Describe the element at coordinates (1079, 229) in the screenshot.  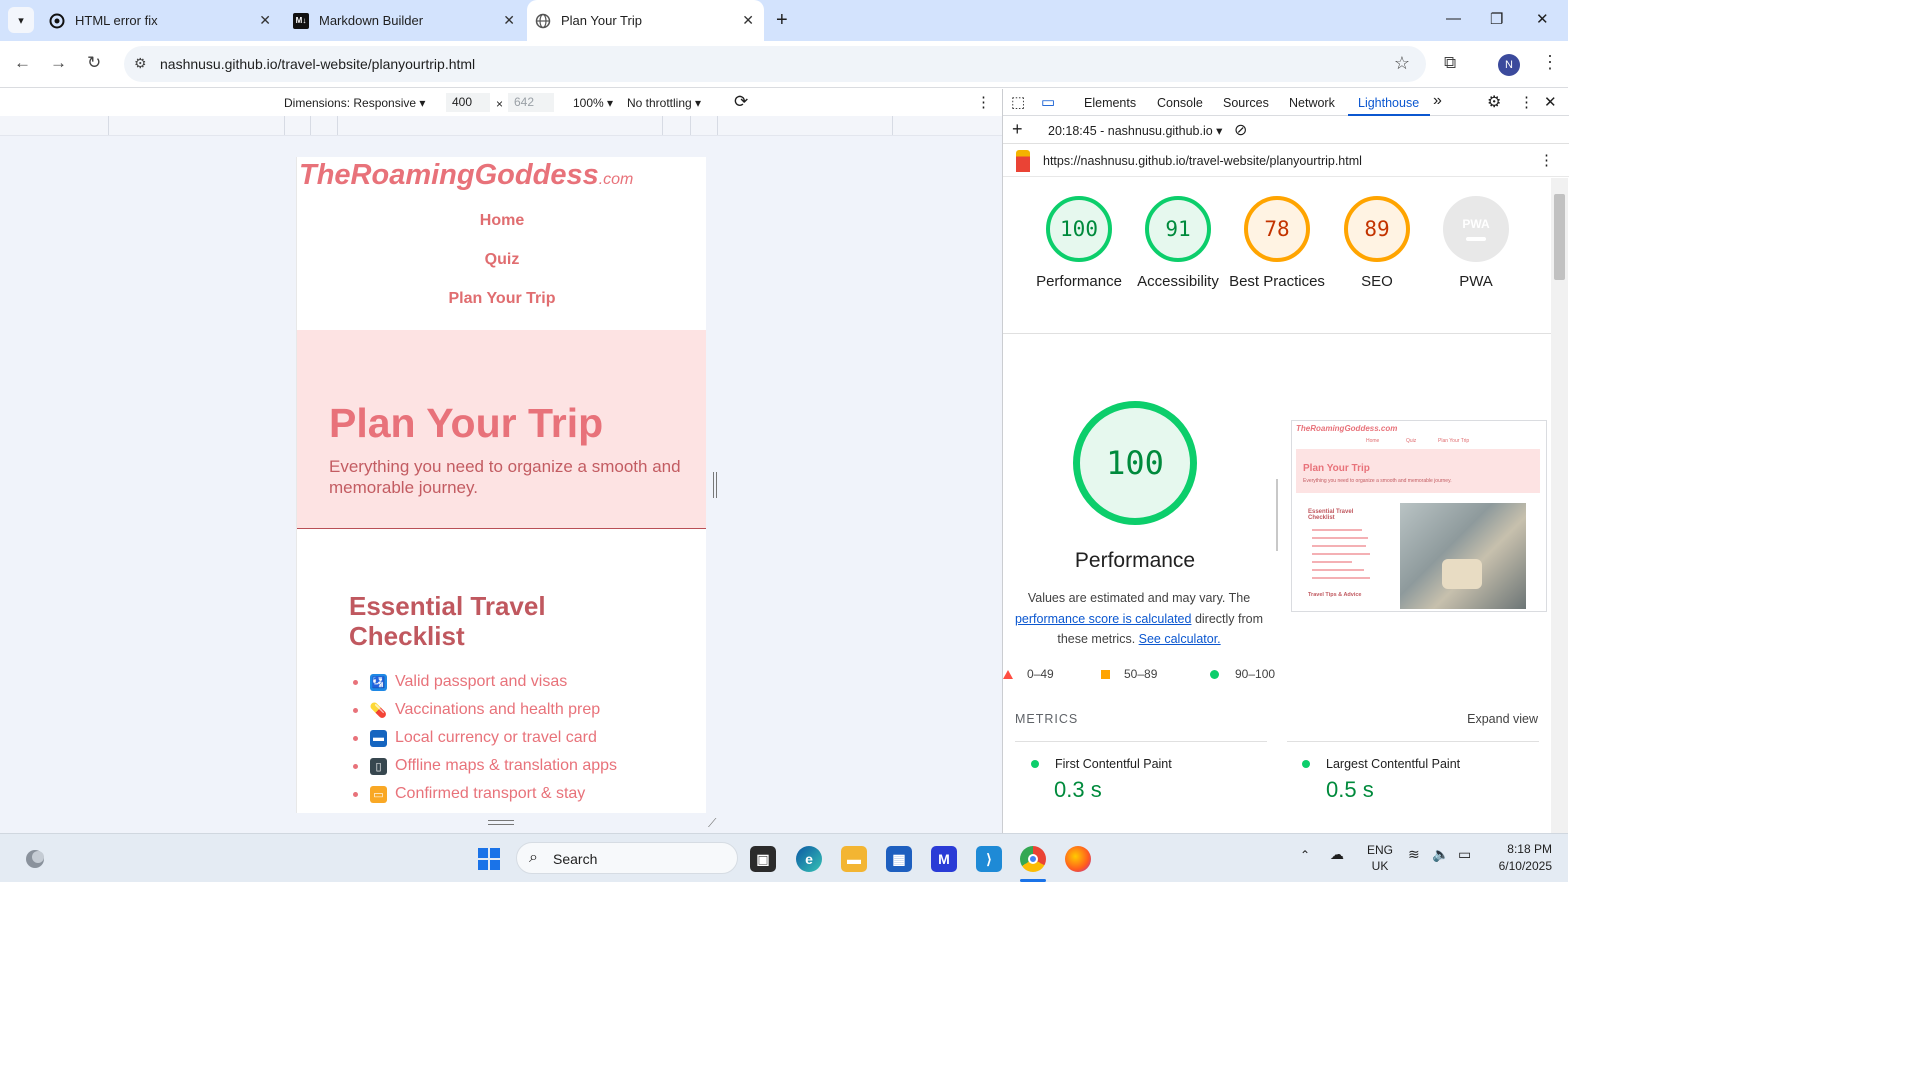
I see `score-gauge-performance: 100` at that location.